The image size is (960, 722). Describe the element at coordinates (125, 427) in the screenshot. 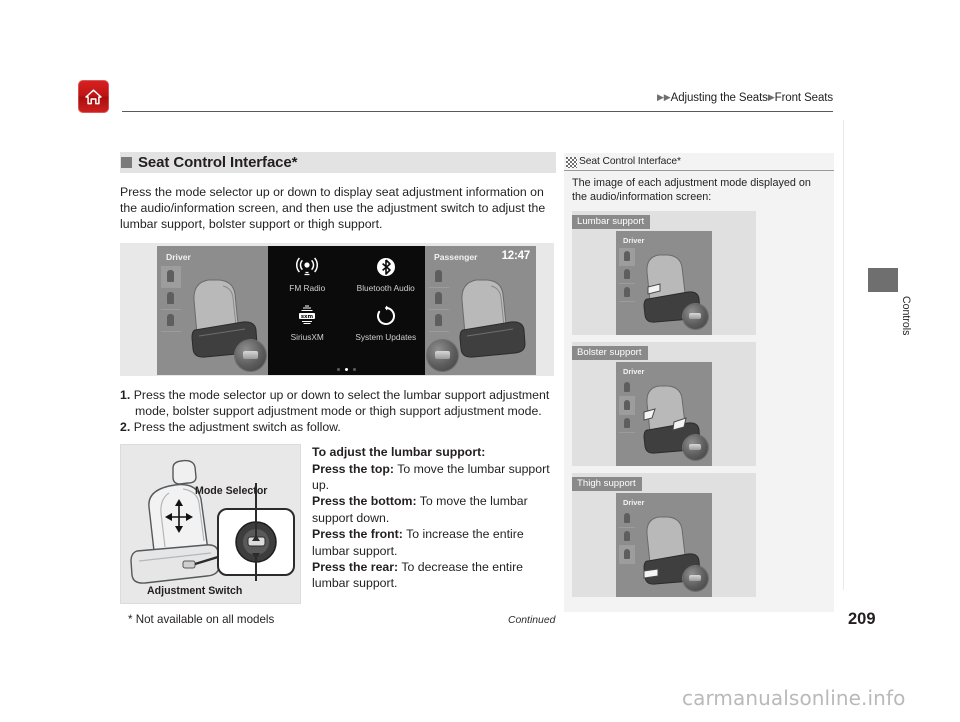

I see `step-number: 2.` at that location.